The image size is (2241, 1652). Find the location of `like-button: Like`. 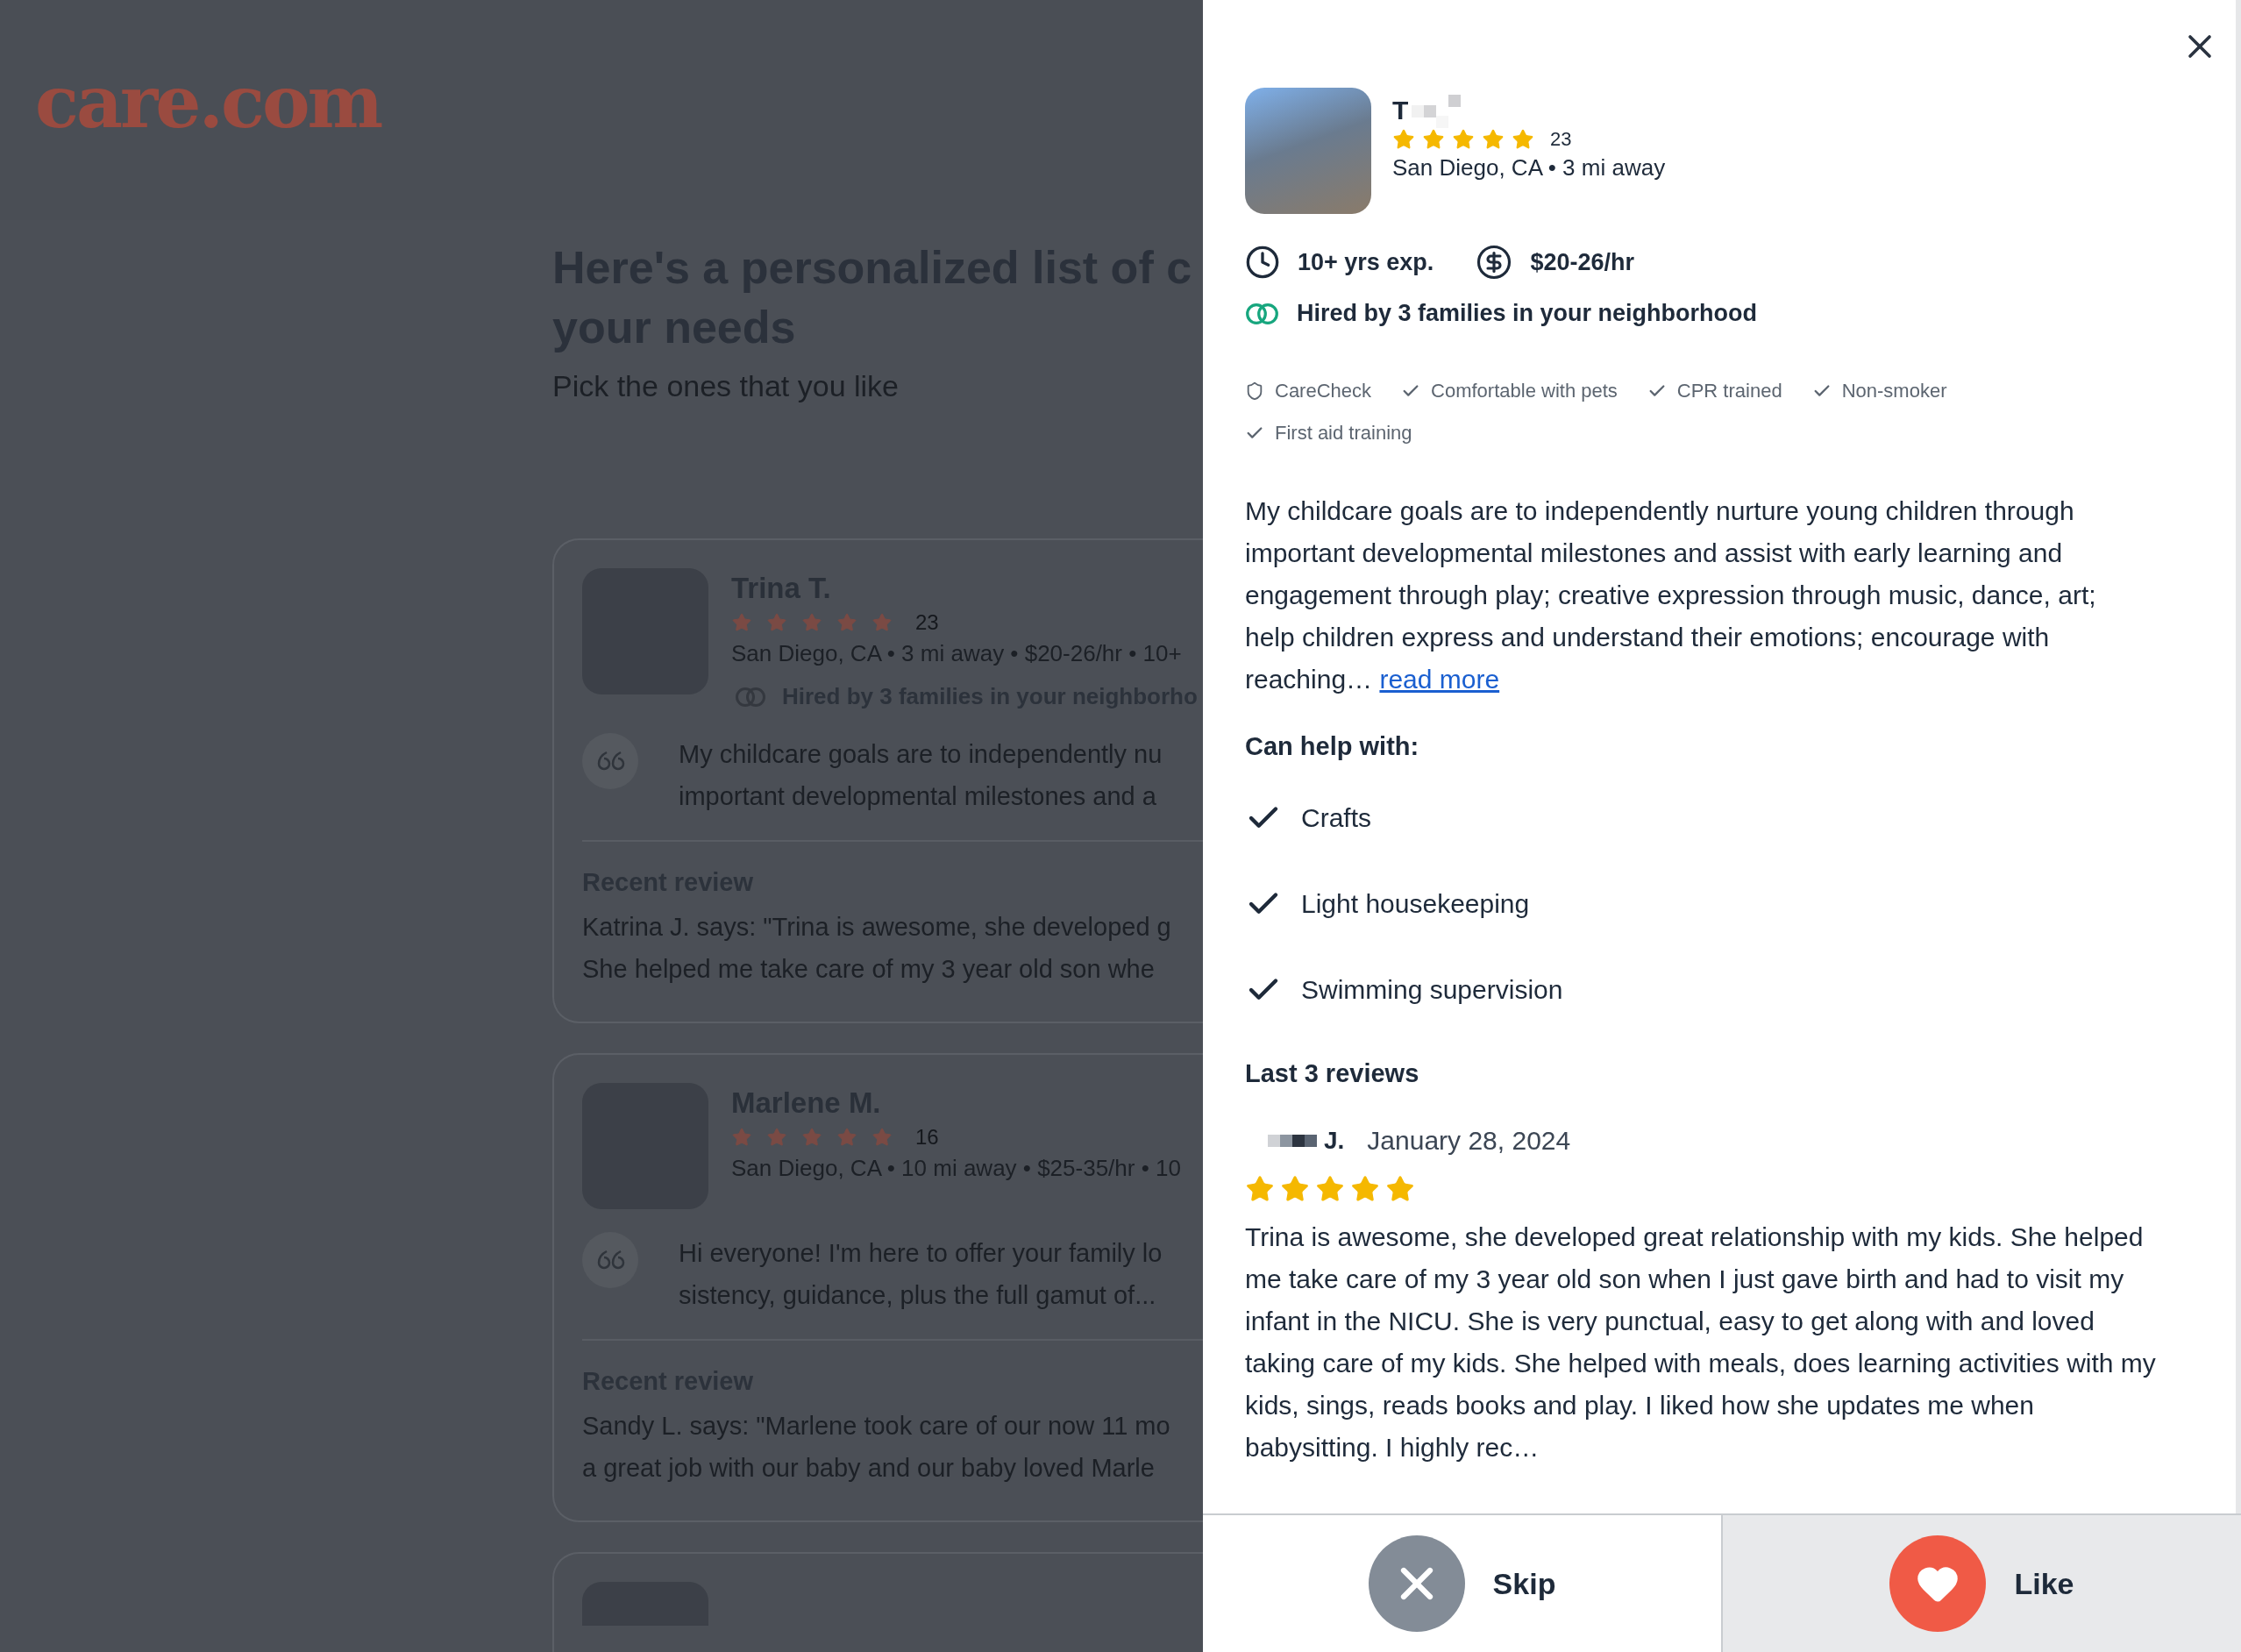

like-button: Like is located at coordinates (1981, 1583).